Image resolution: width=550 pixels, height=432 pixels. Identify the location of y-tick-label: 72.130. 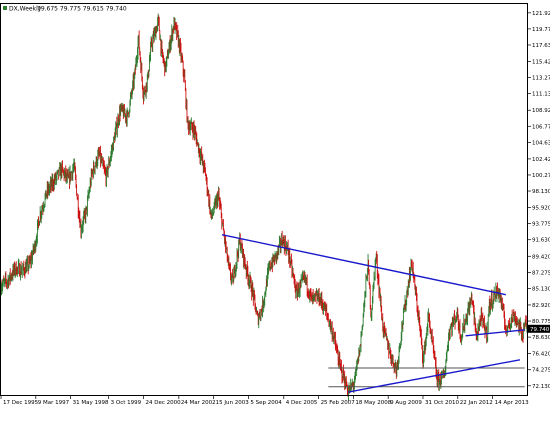
(541, 387).